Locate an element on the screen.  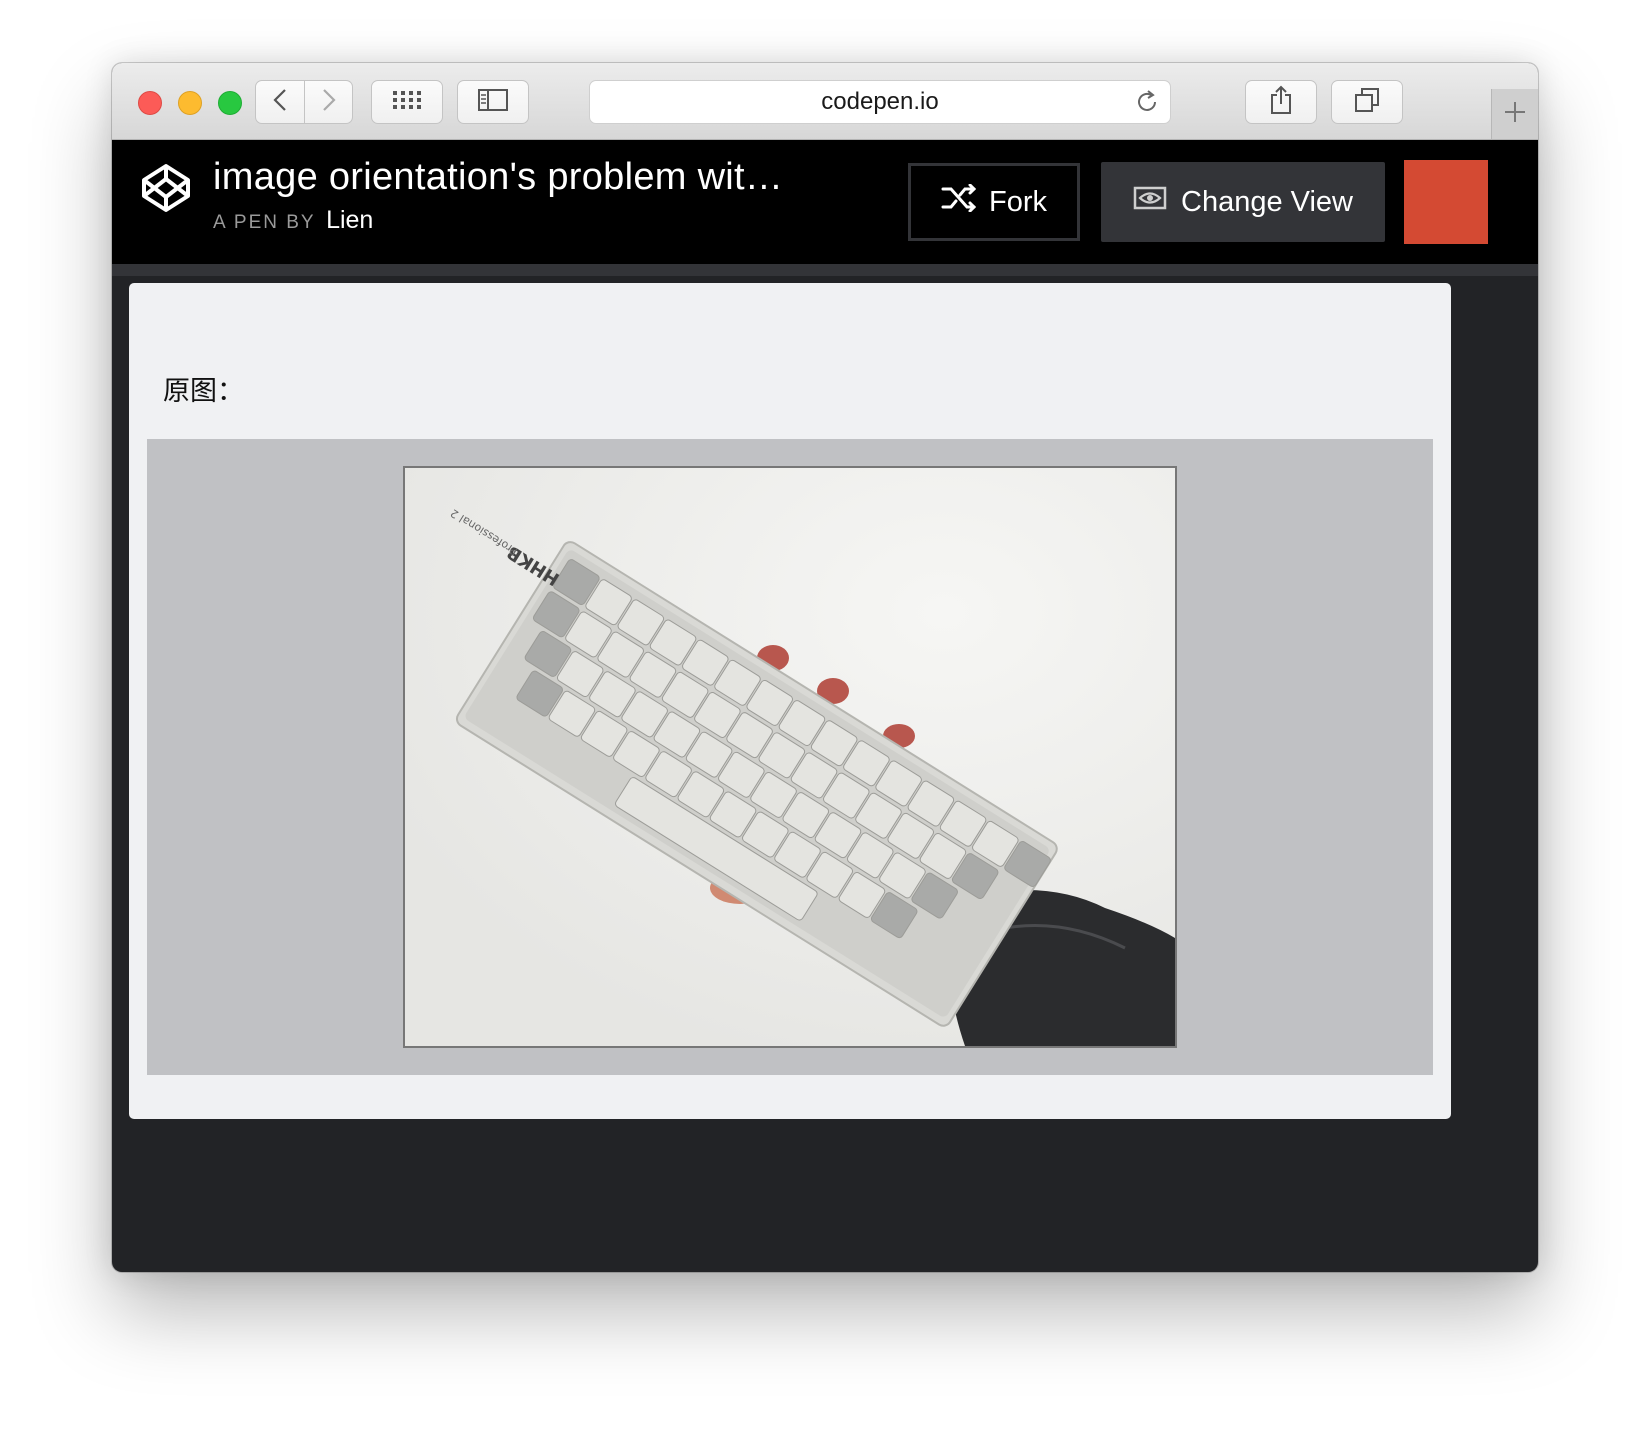
change-view-button: Change View is located at coordinates (1243, 202).